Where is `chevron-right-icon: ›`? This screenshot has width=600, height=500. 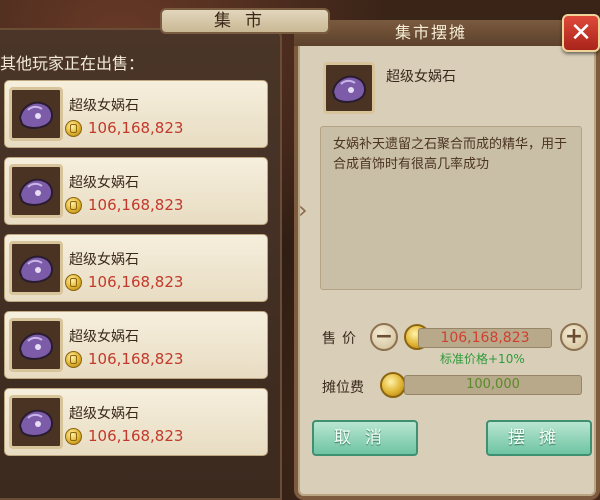
chevron-right-icon: › is located at coordinates (303, 210).